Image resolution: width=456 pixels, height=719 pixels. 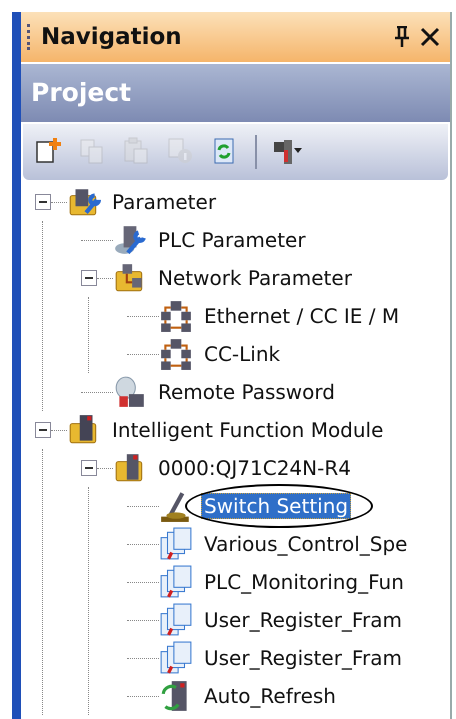 I want to click on close-icon, so click(x=430, y=37).